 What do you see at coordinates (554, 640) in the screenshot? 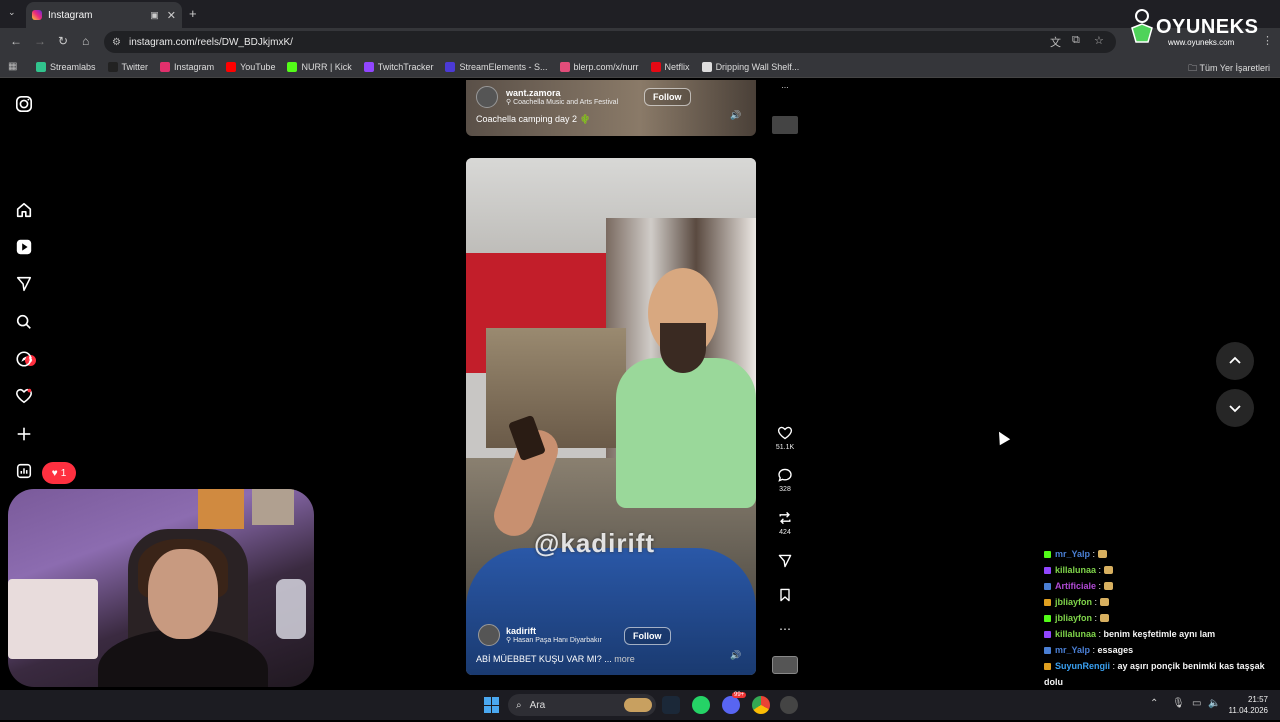
I see `reel-location: ⚲ Hasan Paşa Hanı Diyarbakır` at bounding box center [554, 640].